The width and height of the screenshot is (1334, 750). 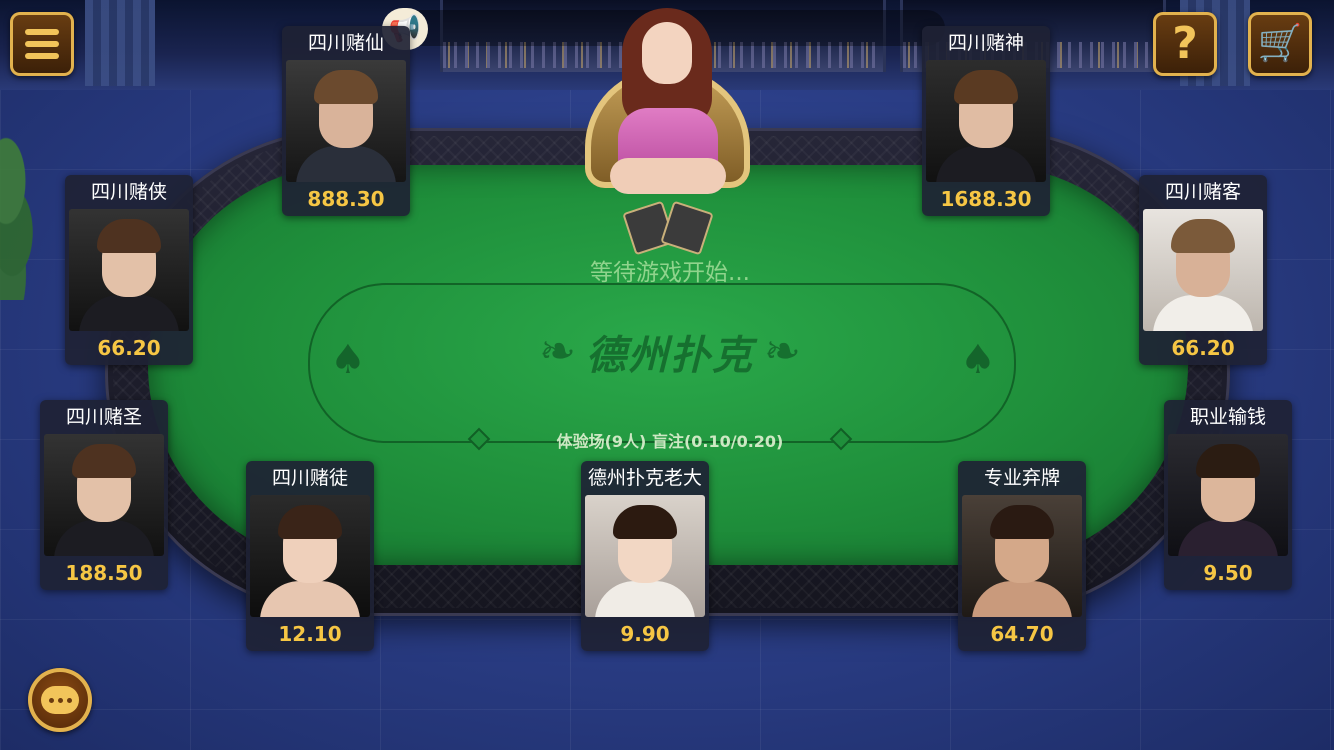 What do you see at coordinates (309, 478) in the screenshot?
I see `player-name: 四川赌徒` at bounding box center [309, 478].